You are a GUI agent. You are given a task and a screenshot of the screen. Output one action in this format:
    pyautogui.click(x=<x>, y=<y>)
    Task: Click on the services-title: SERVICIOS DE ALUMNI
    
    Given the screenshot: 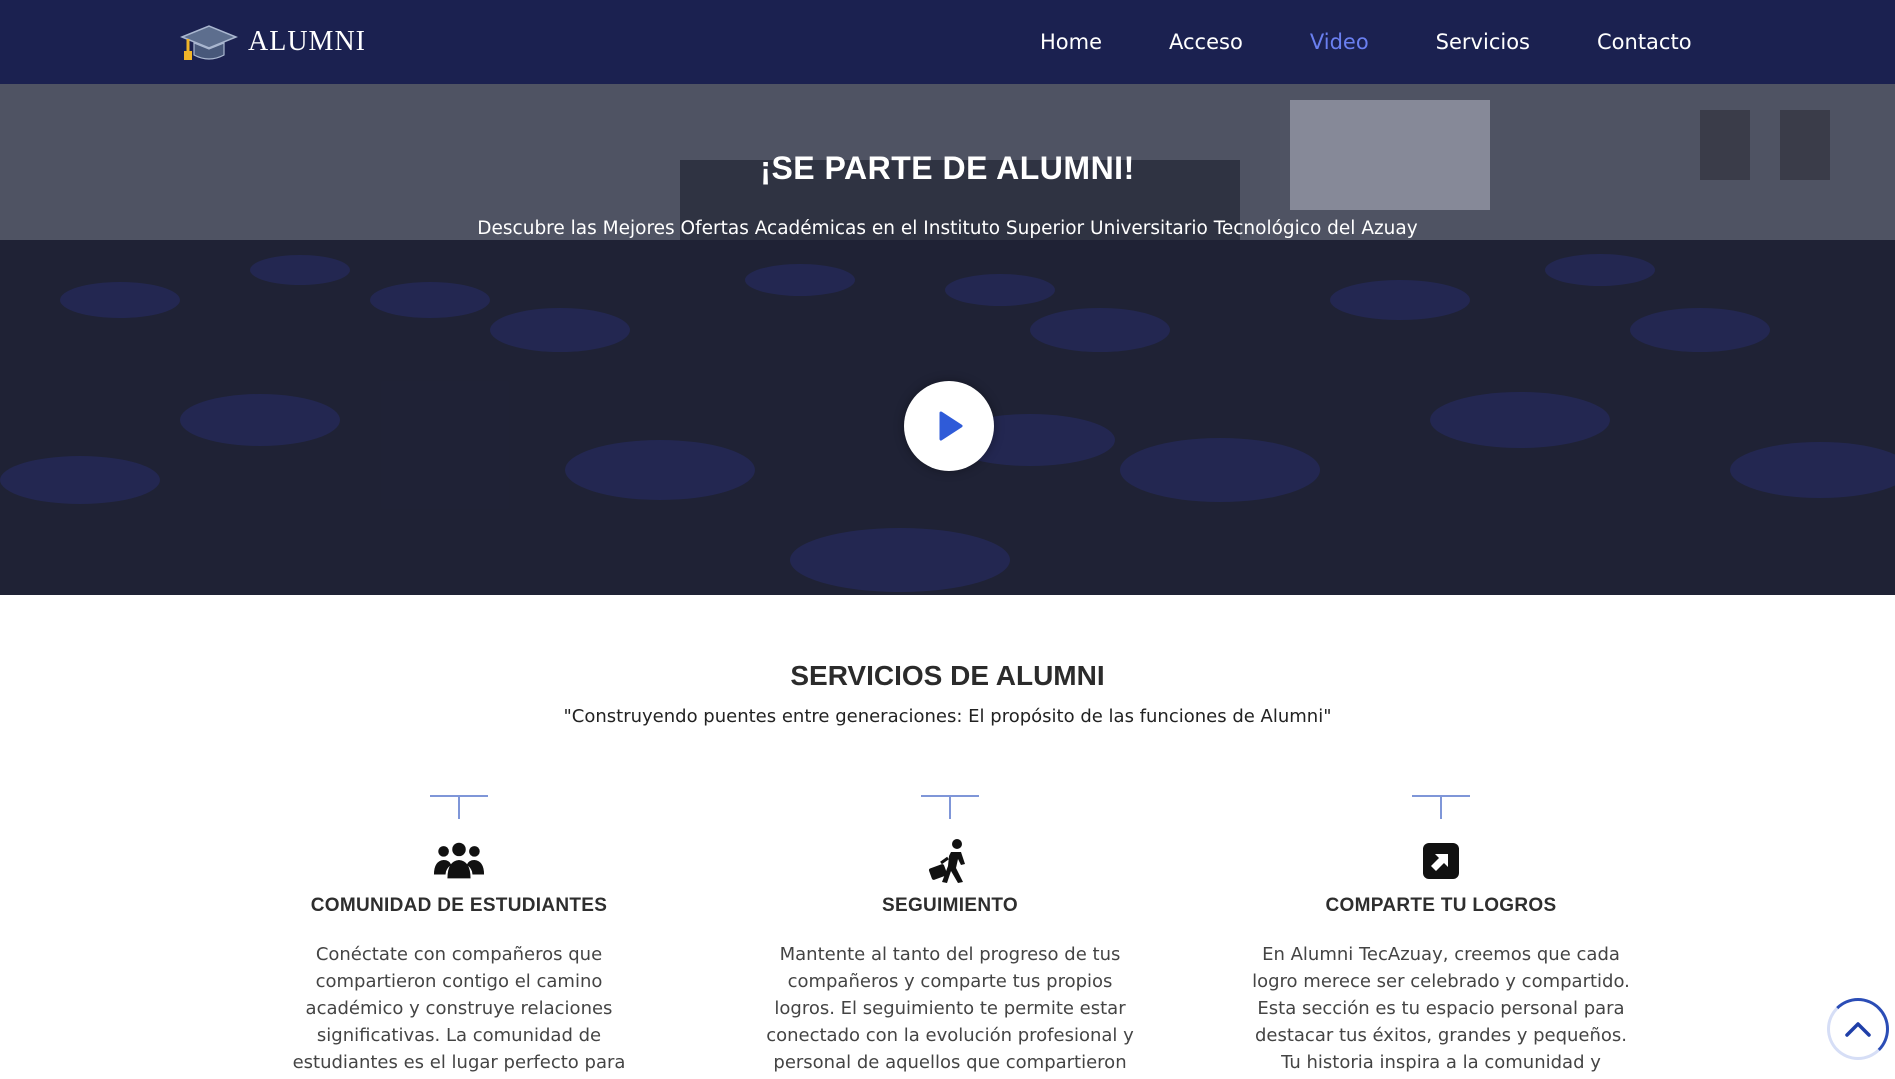 What is the action you would take?
    pyautogui.click(x=947, y=675)
    